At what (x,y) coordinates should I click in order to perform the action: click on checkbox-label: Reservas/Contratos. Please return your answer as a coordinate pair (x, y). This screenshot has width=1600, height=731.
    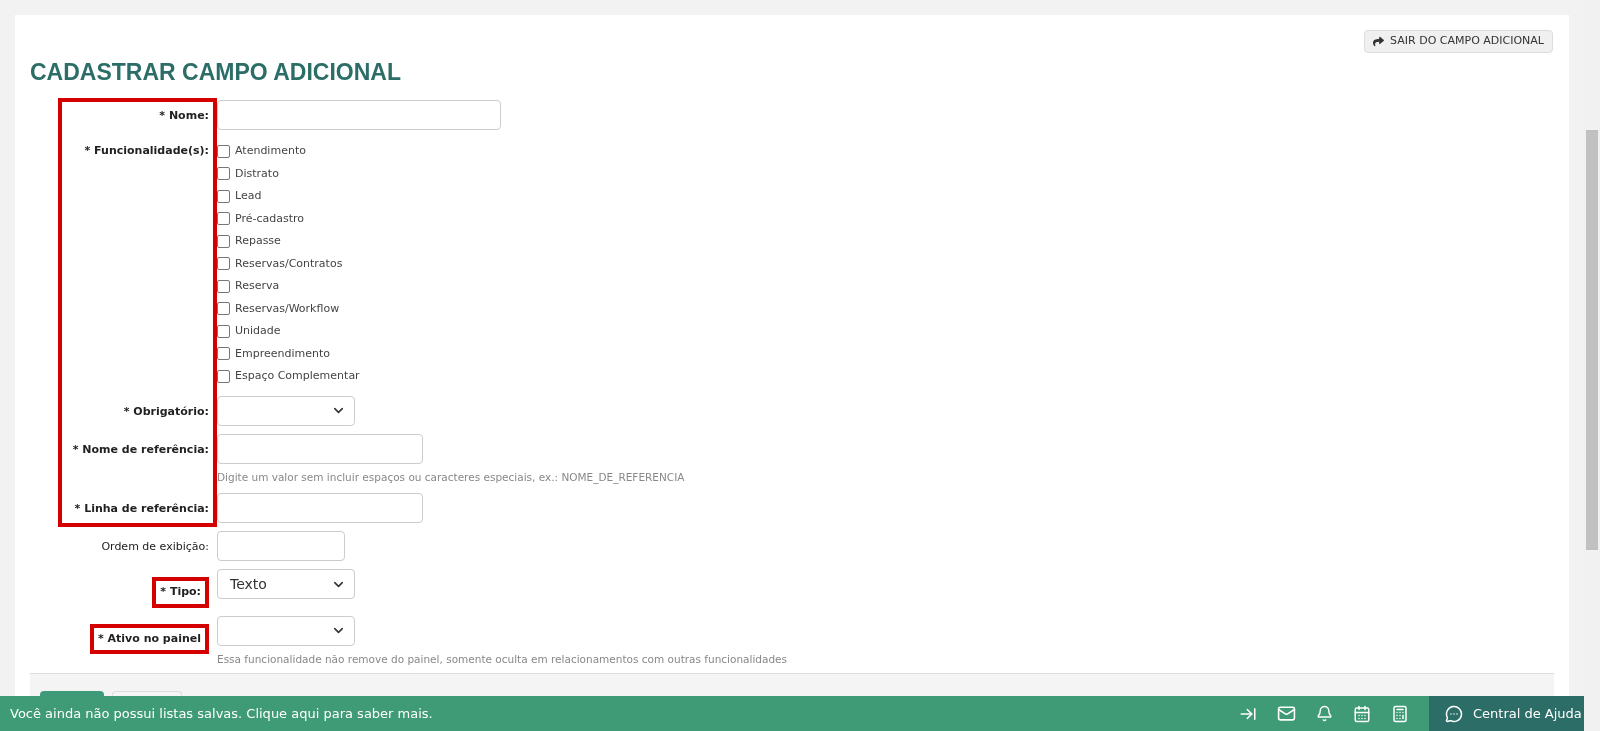
    Looking at the image, I should click on (289, 263).